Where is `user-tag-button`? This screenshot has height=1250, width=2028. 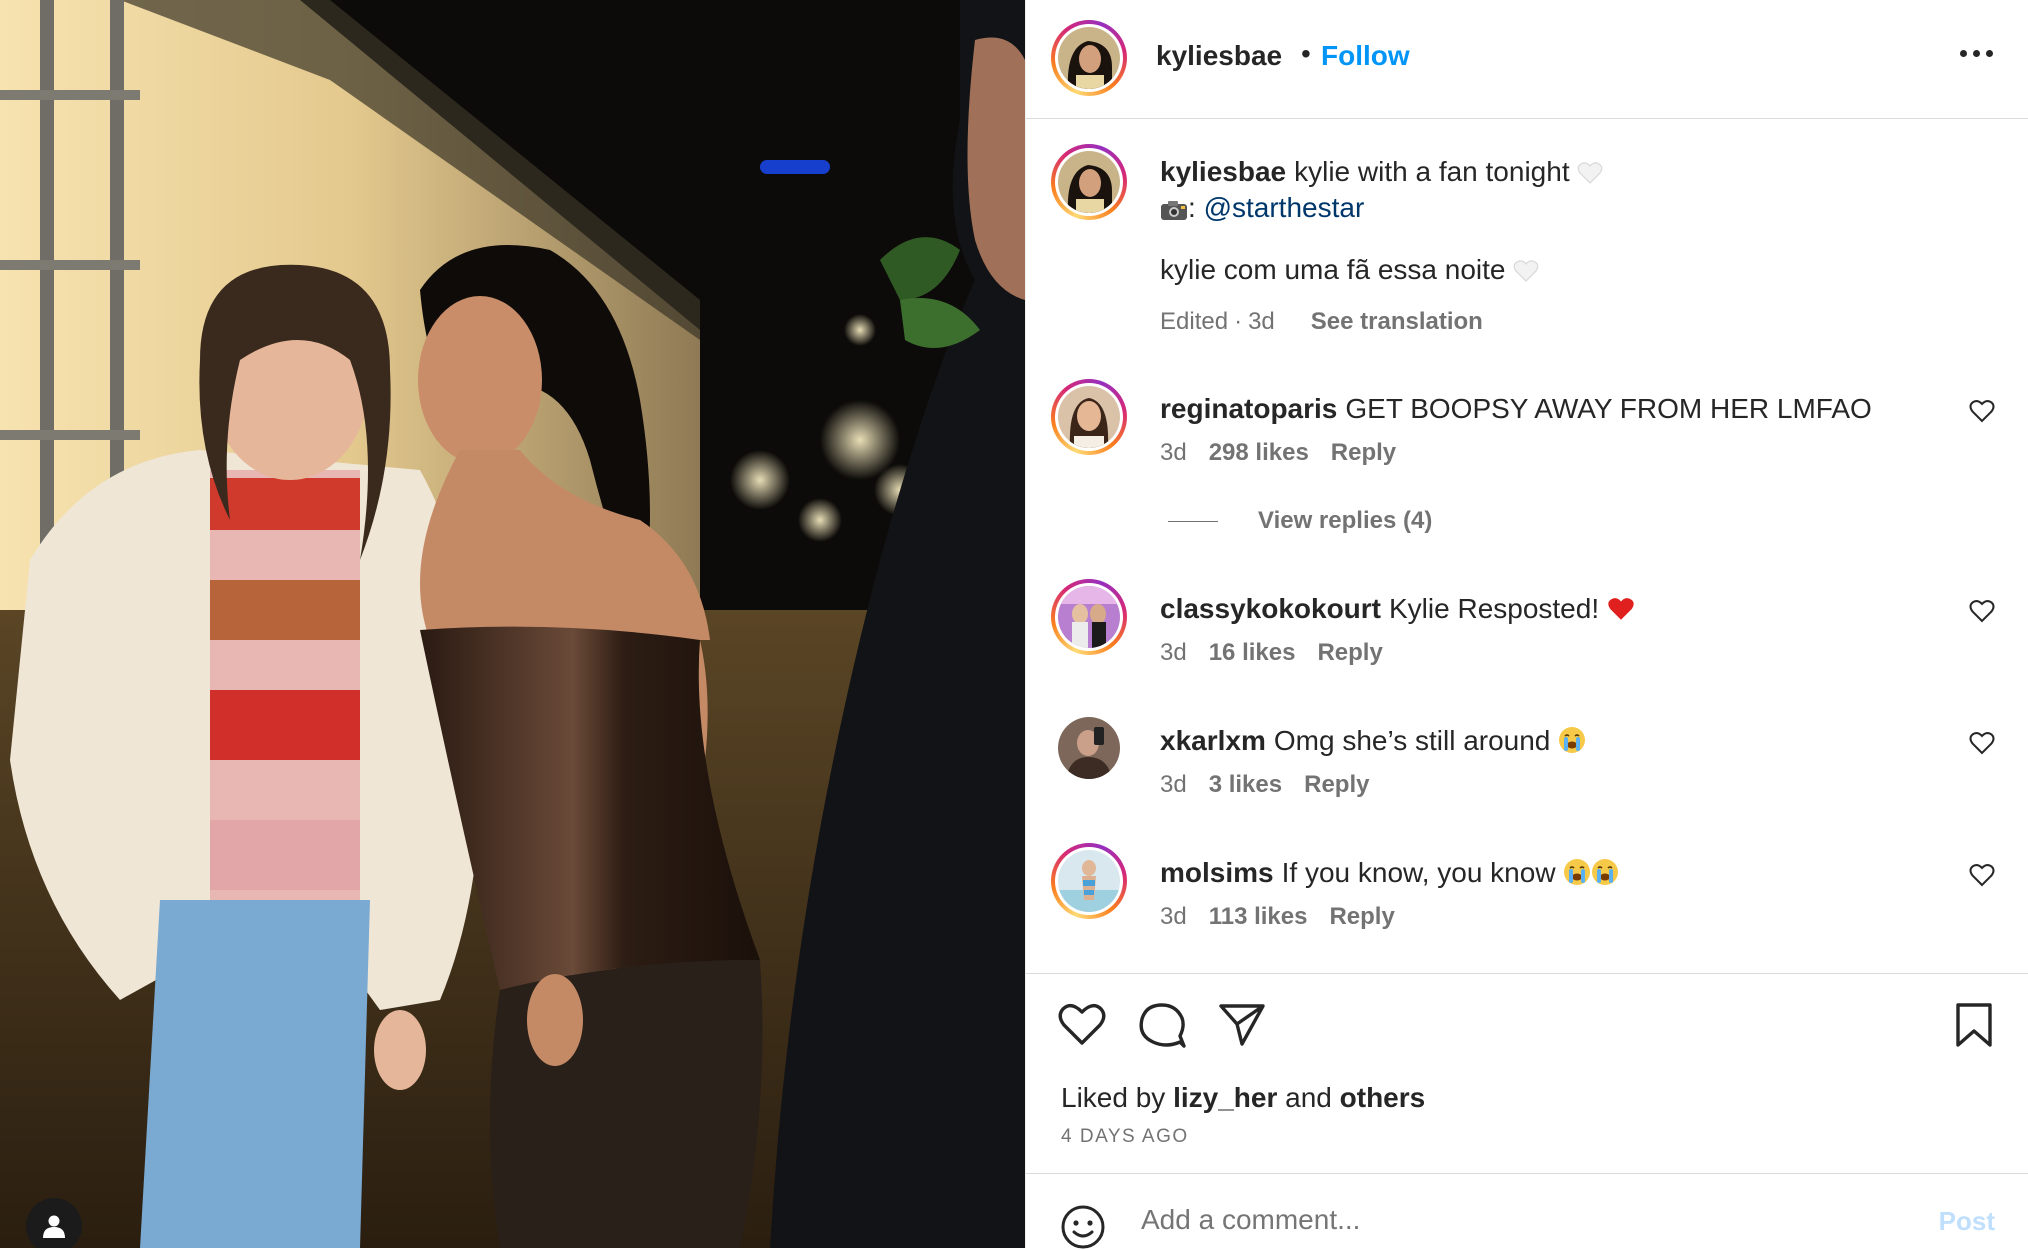
user-tag-button is located at coordinates (54, 1223).